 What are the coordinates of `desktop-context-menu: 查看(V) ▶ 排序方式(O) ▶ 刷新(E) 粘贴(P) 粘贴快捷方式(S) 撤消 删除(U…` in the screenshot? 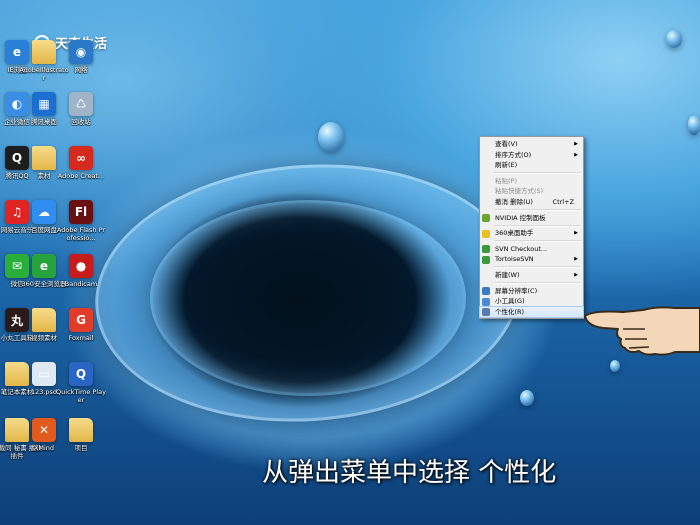 It's located at (531, 227).